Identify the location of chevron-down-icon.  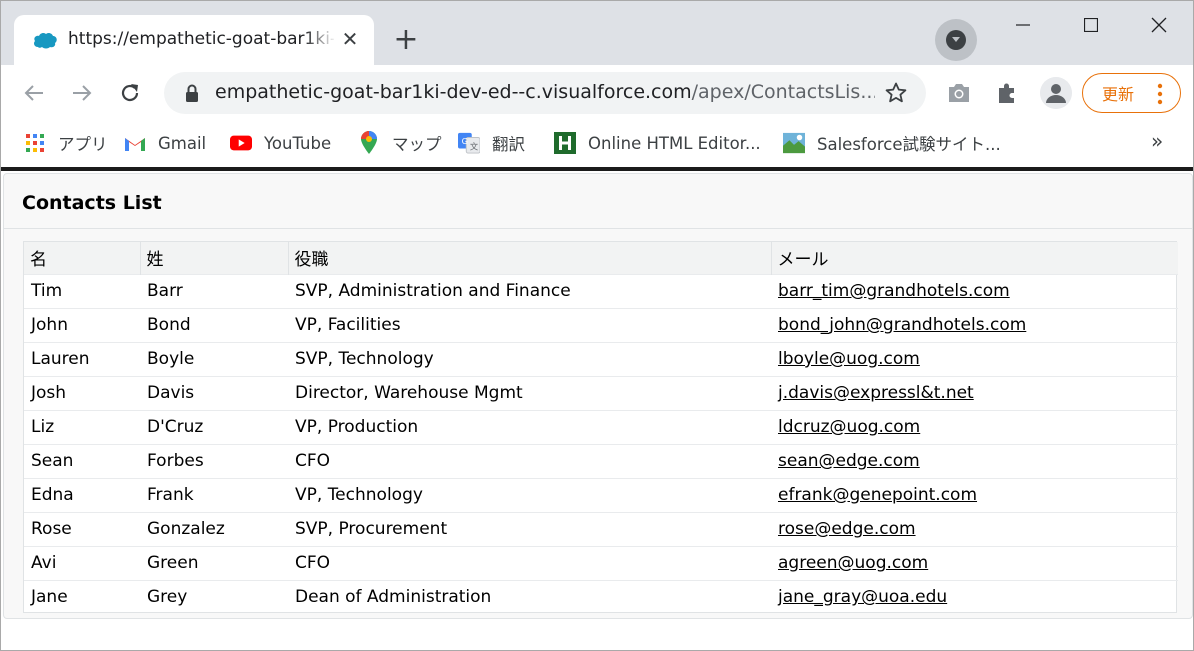
(956, 40).